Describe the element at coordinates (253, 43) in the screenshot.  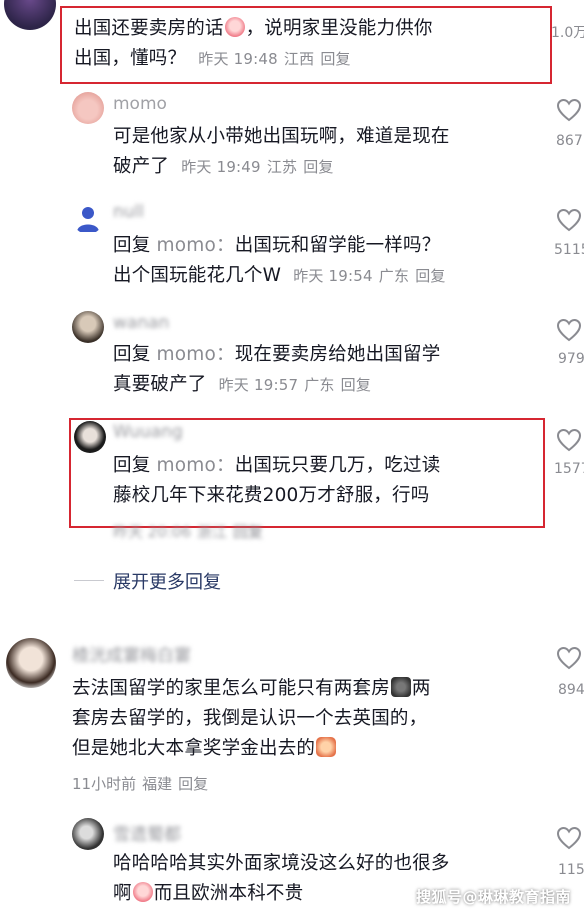
I see `comment-text: 出国还要卖房的话 ，说明家里没能力供你 出国，懂吗？ 昨天 19:48 江西 回复` at that location.